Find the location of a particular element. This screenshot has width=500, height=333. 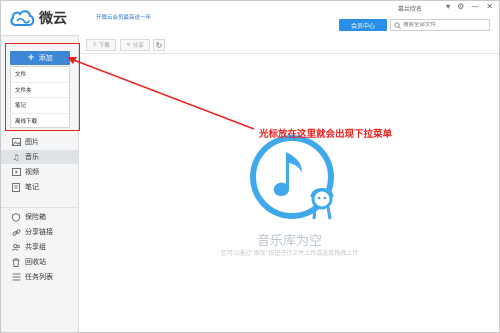

annotation-highlight-box is located at coordinates (42, 87).